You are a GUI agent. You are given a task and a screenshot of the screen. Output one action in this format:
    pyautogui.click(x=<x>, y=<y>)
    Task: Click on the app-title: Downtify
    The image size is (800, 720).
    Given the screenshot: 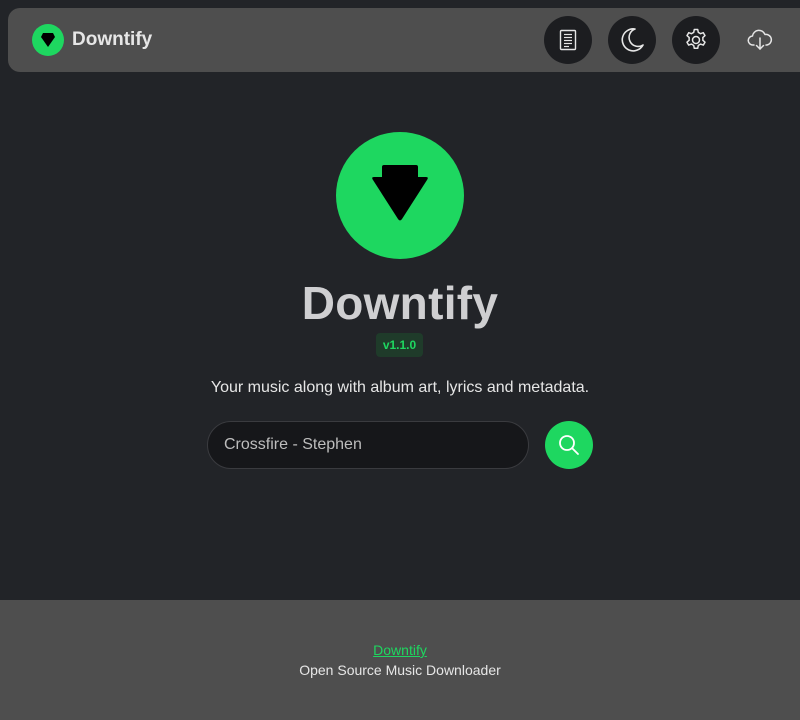 What is the action you would take?
    pyautogui.click(x=400, y=303)
    